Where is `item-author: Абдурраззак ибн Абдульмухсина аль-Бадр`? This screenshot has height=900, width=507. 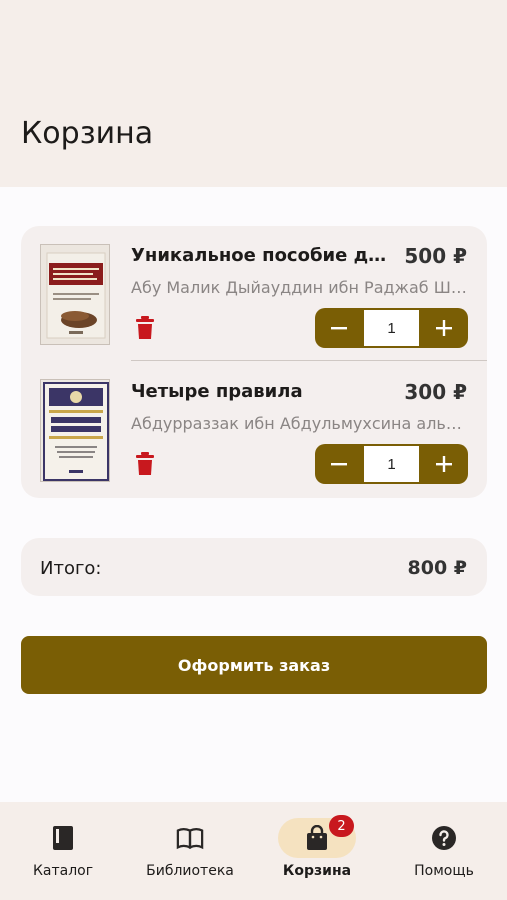 item-author: Абдурраззак ибн Абдульмухсина аль-Бадр is located at coordinates (299, 423).